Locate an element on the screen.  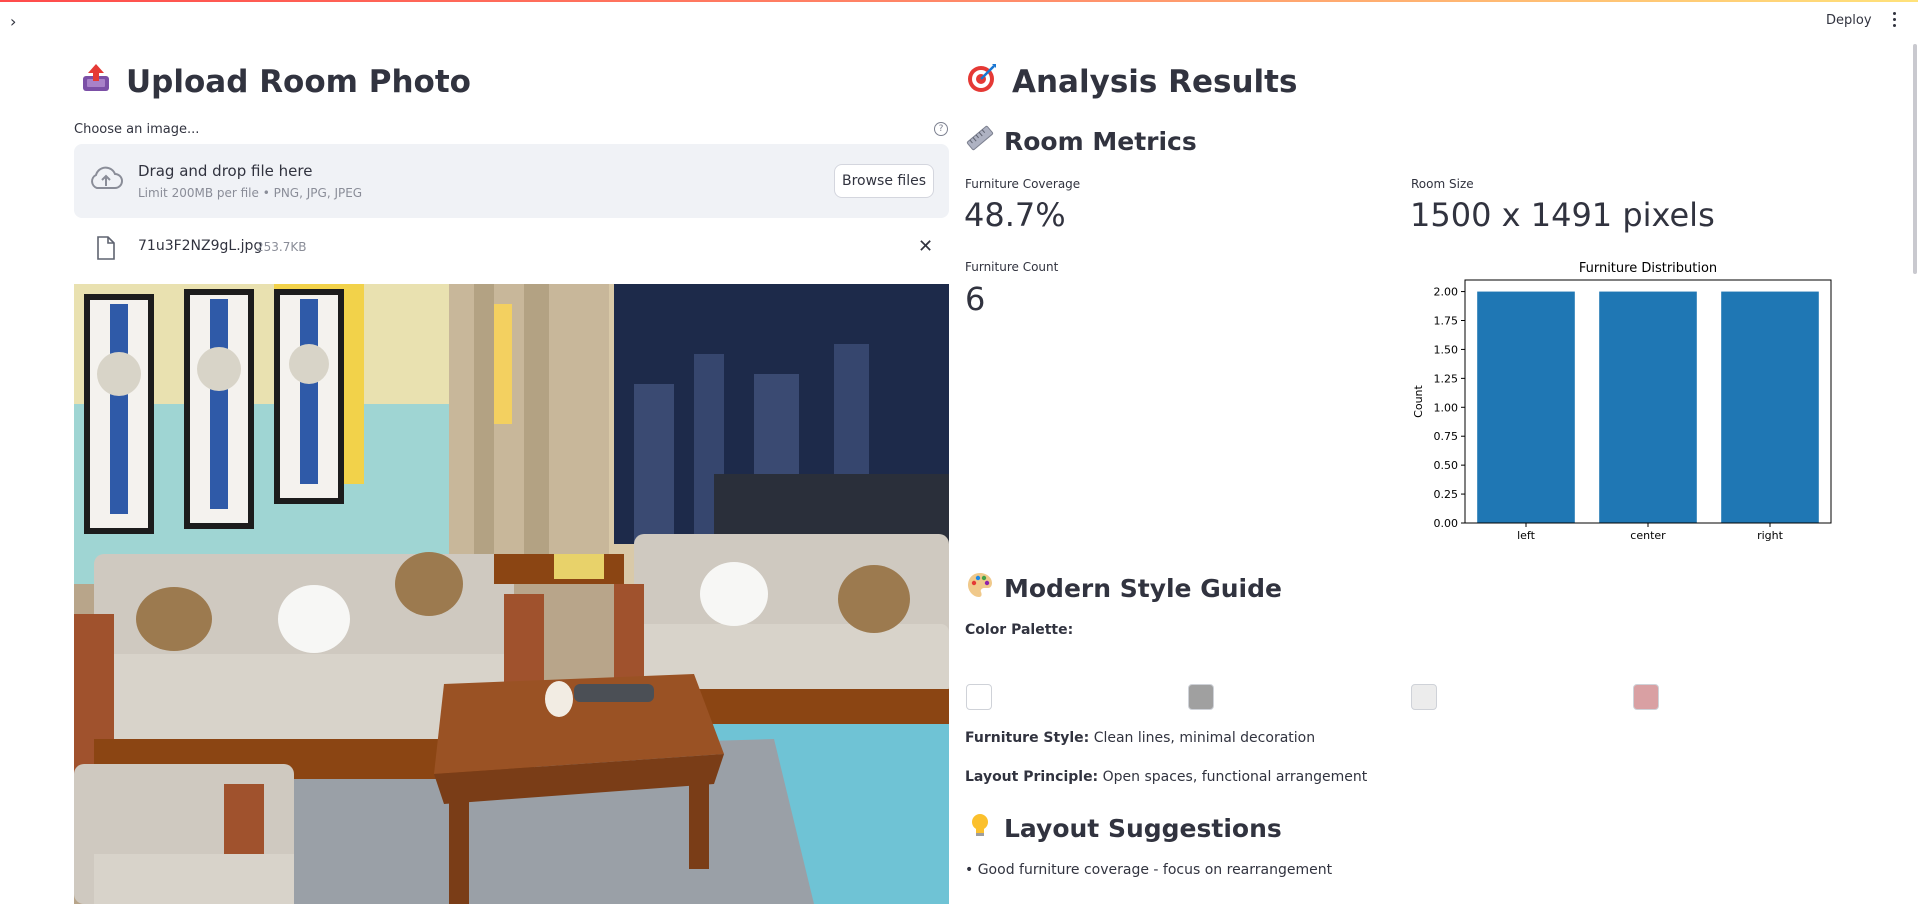
y-tick-label: 0.25 is located at coordinates (1446, 494).